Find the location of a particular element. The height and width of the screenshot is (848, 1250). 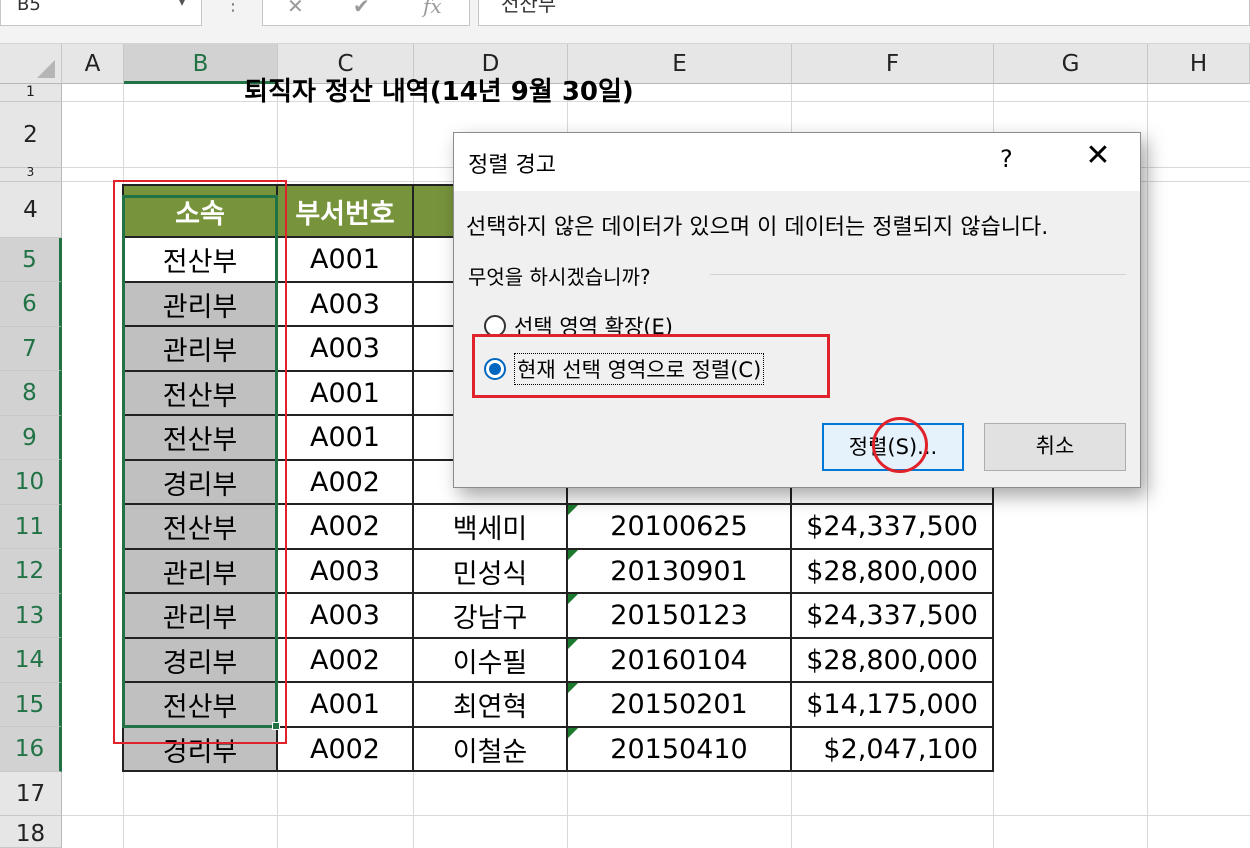

table-cell: 민성식 is located at coordinates (491, 572).